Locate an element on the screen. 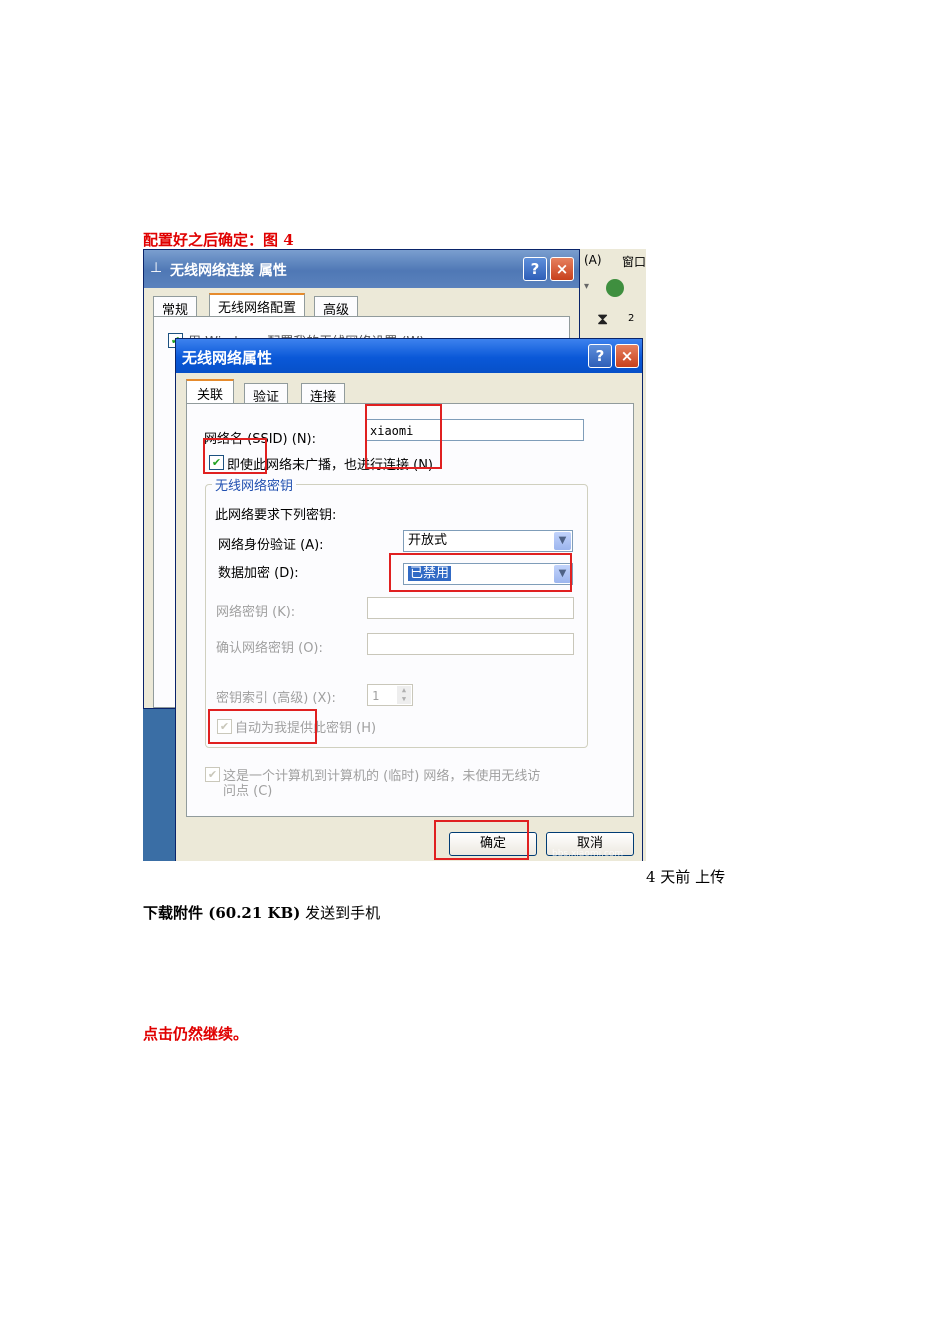 Image resolution: width=950 pixels, height=1344 pixels. key-index-value: 1 is located at coordinates (376, 696).